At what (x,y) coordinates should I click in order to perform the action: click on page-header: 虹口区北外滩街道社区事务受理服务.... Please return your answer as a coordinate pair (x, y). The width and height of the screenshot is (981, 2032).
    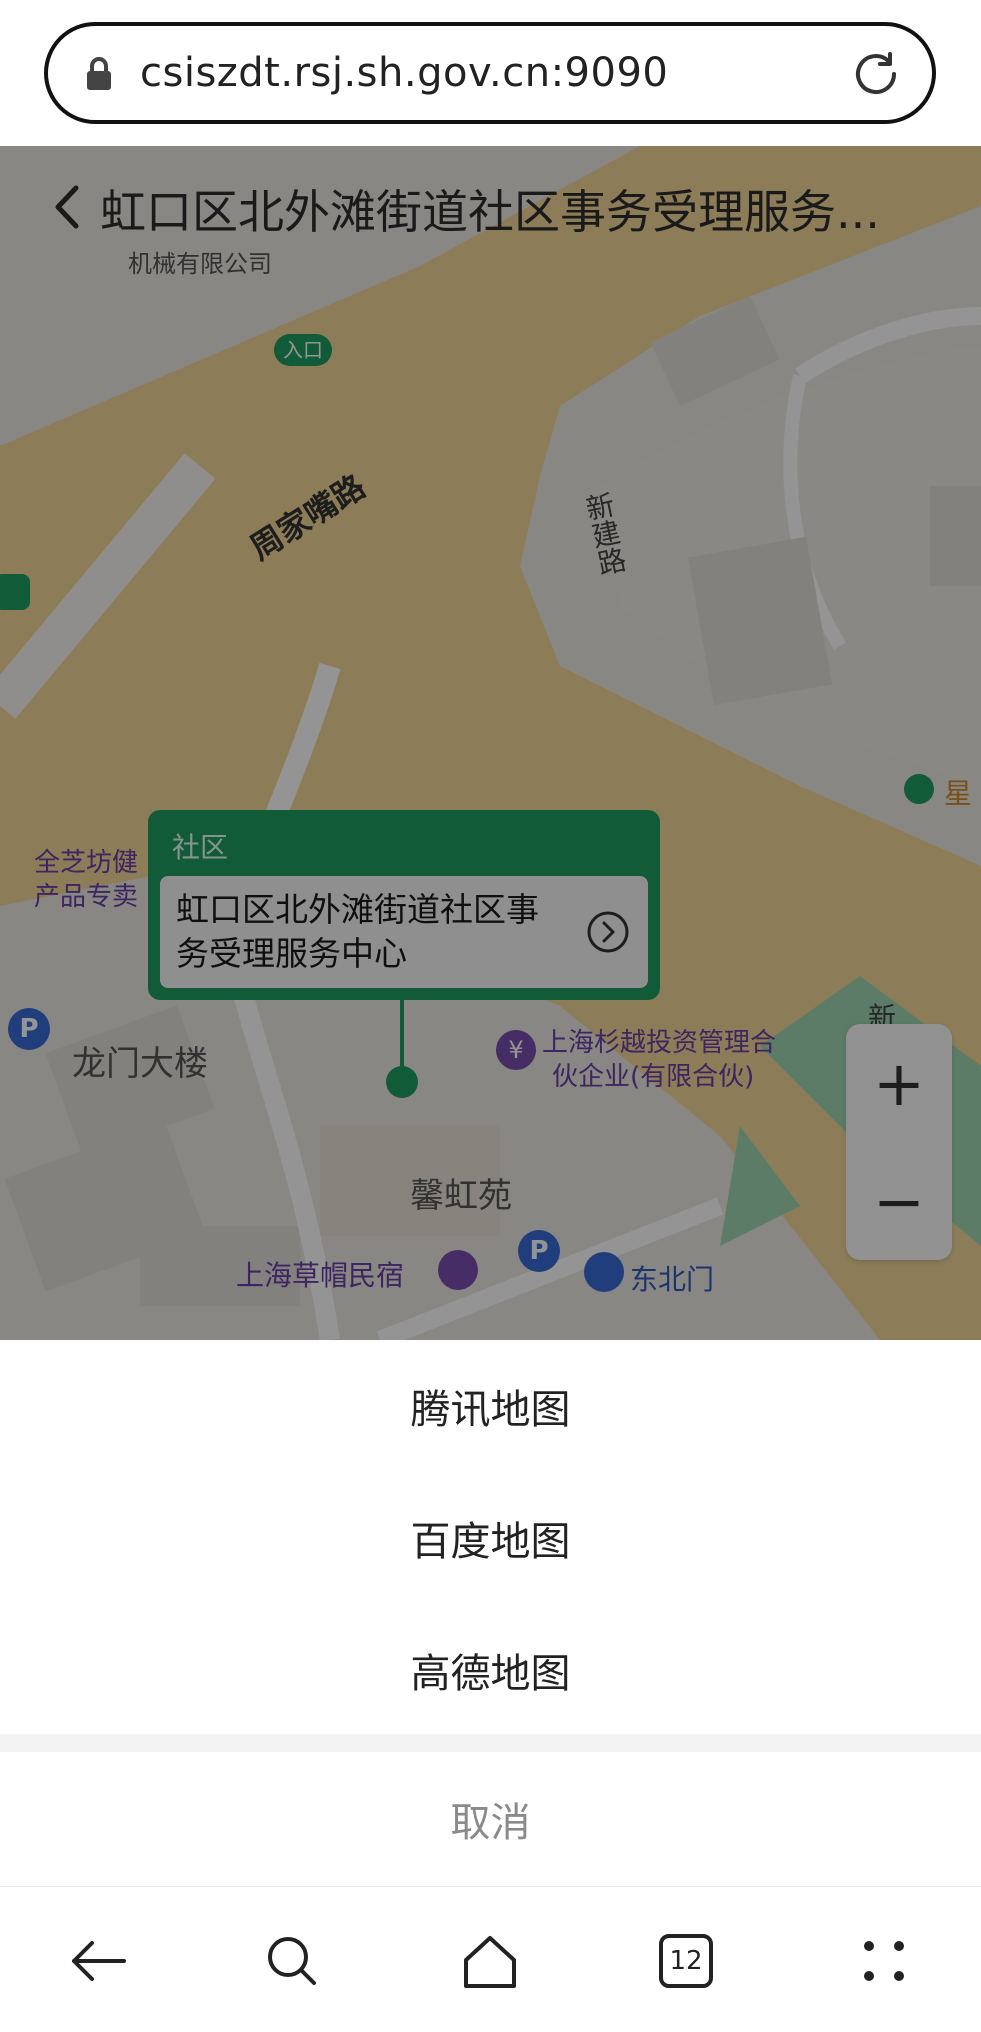
    Looking at the image, I should click on (490, 206).